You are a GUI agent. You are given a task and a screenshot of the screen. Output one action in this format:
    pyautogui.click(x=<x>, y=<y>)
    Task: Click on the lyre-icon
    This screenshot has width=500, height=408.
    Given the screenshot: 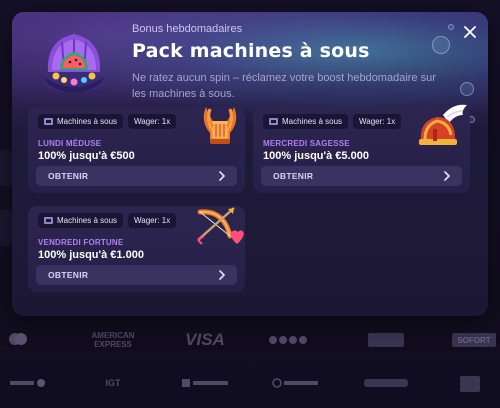 What is the action you would take?
    pyautogui.click(x=220, y=125)
    